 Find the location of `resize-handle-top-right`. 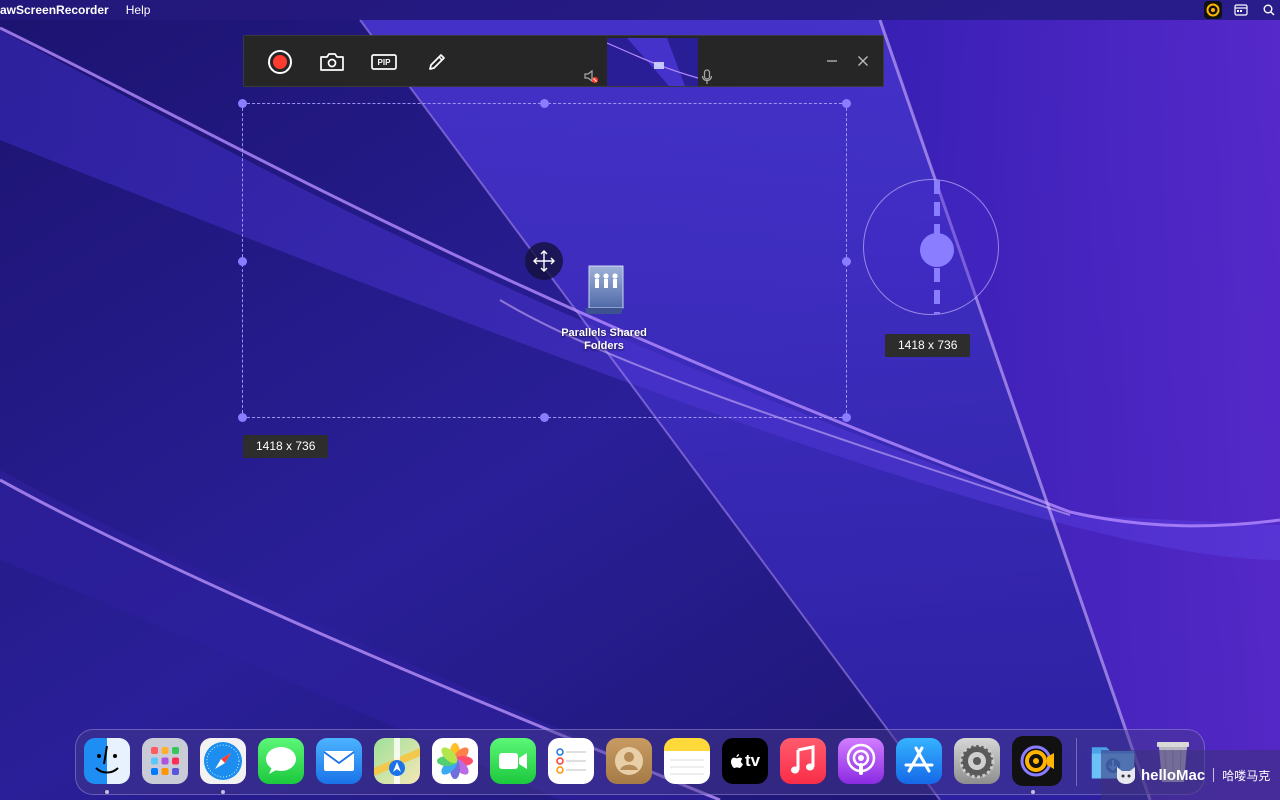

resize-handle-top-right is located at coordinates (846, 103).